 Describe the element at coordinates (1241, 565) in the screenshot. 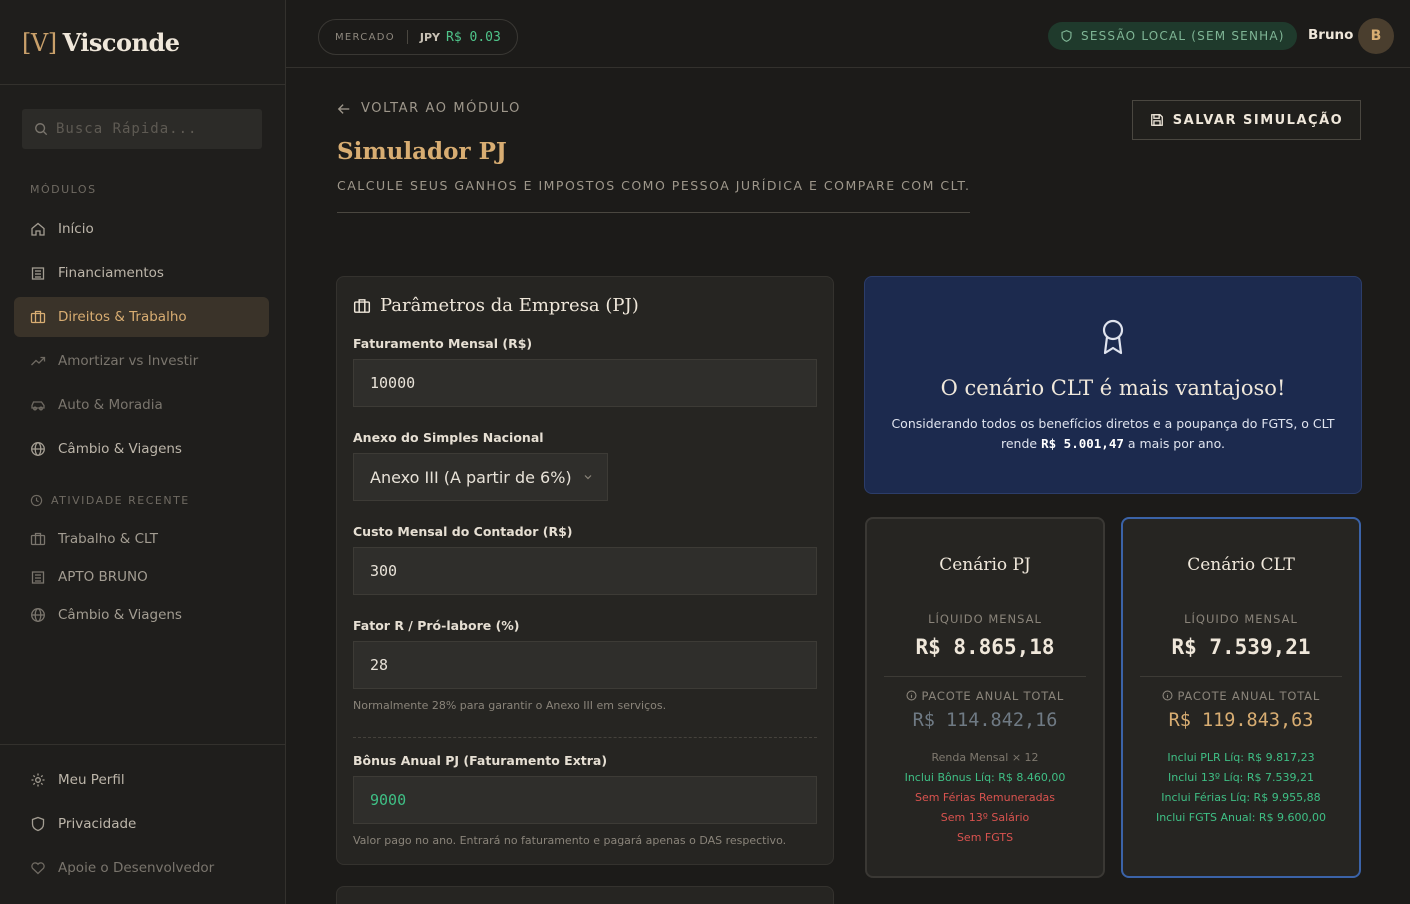

I see `clt-title: Cenário CLT` at that location.